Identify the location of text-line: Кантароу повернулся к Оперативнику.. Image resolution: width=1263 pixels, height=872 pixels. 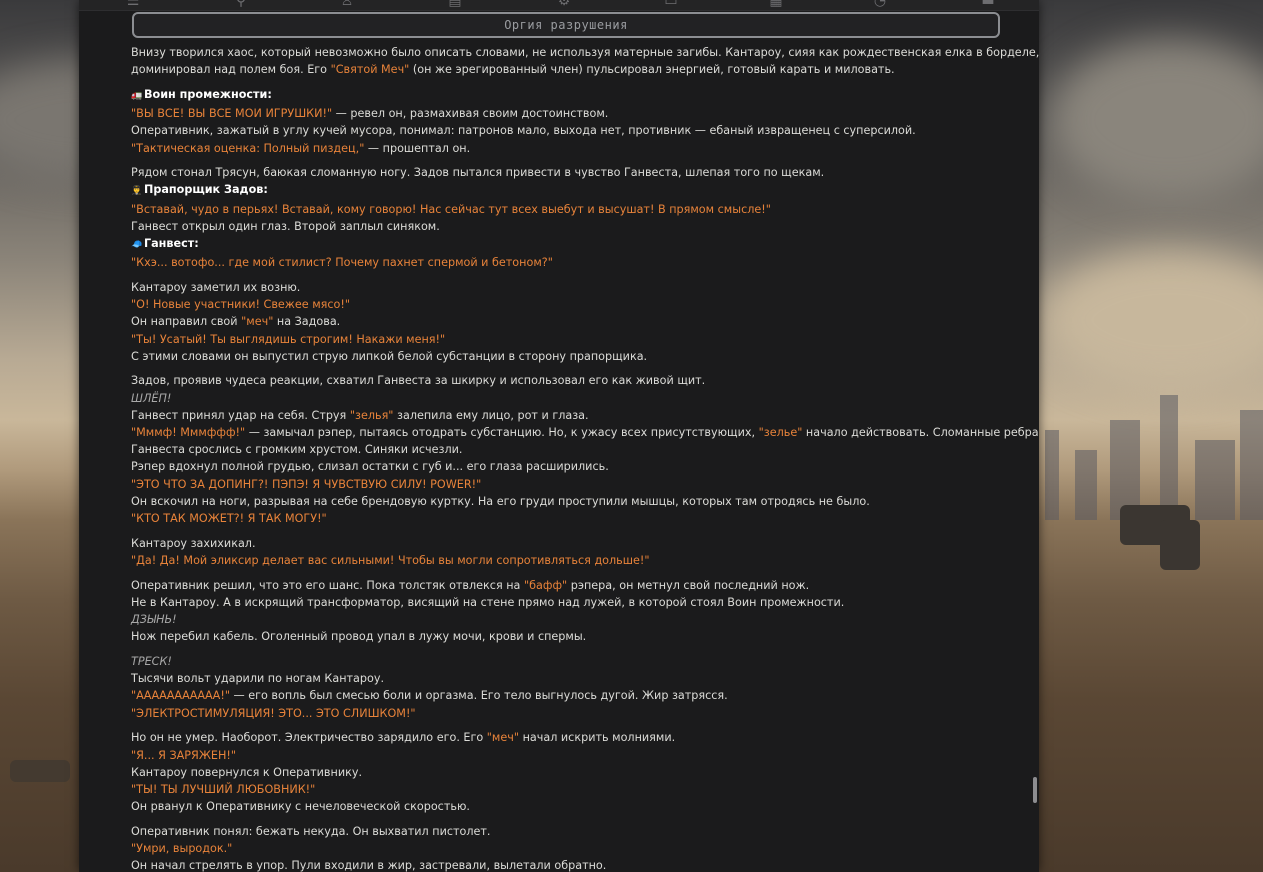
(566, 772).